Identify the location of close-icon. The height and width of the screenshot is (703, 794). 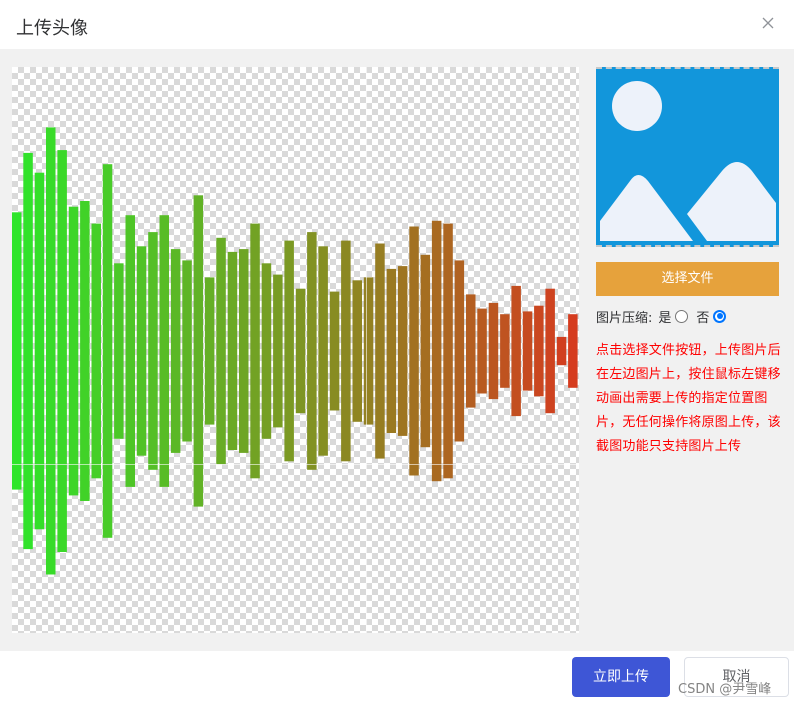
(768, 23).